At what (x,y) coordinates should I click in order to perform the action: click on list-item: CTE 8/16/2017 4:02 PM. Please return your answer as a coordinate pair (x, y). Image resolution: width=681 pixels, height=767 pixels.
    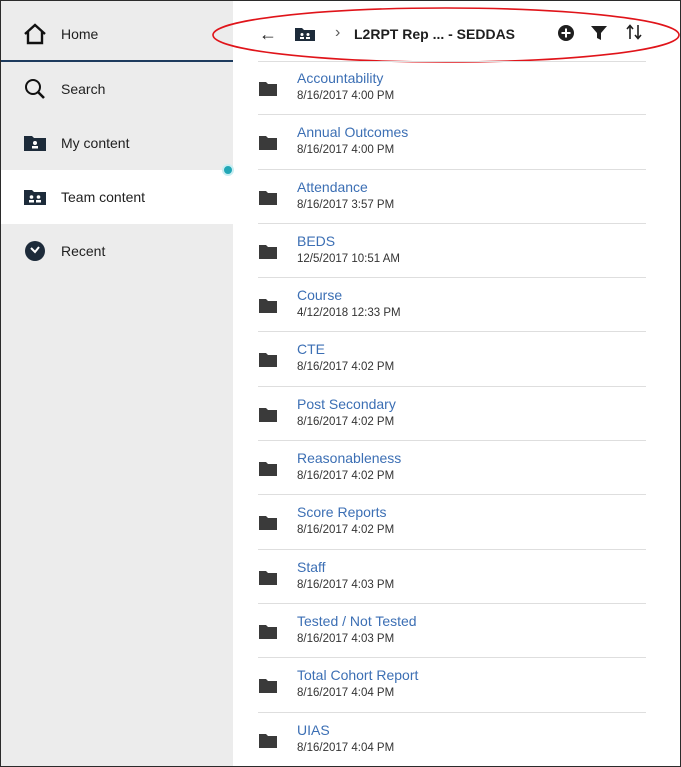
    Looking at the image, I should click on (452, 359).